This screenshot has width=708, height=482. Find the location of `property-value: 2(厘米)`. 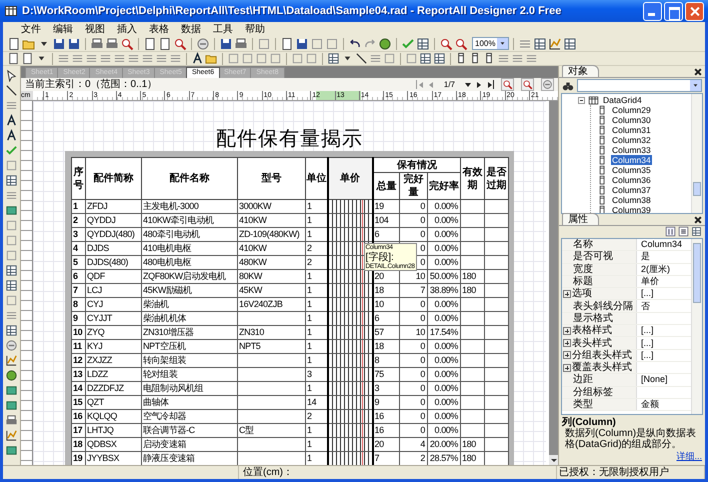

property-value: 2(厘米) is located at coordinates (655, 269).